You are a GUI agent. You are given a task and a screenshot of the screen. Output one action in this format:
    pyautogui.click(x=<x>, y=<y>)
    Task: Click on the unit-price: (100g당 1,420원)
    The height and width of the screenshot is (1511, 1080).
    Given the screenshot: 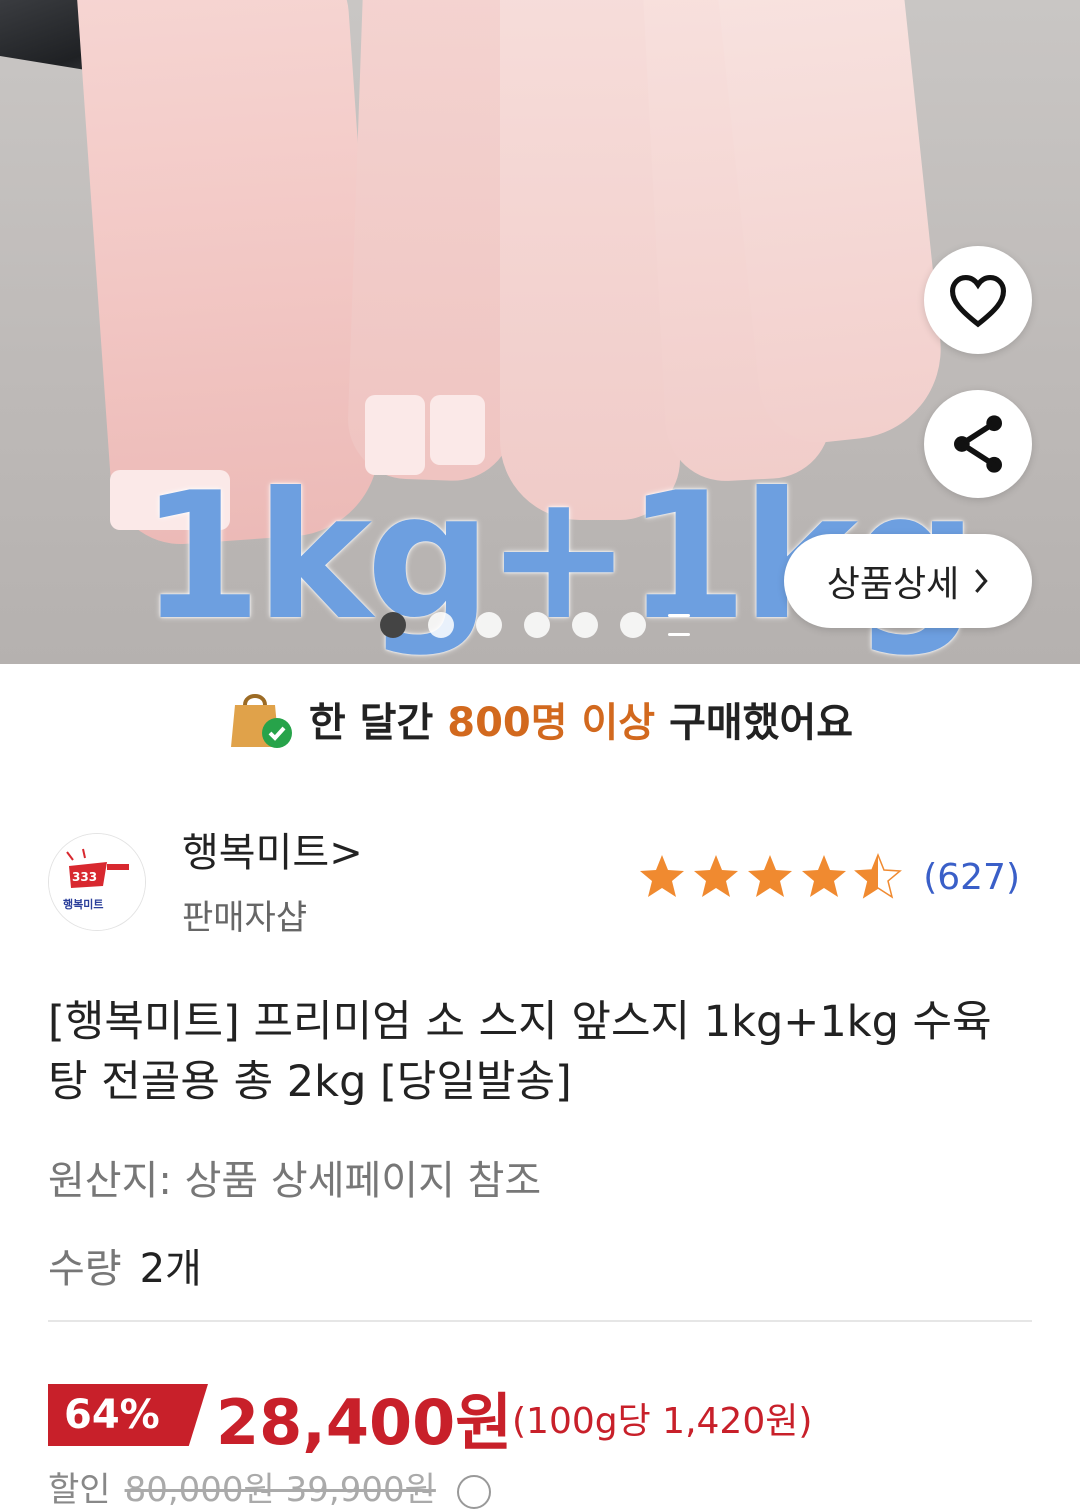 What is the action you would take?
    pyautogui.click(x=662, y=1421)
    